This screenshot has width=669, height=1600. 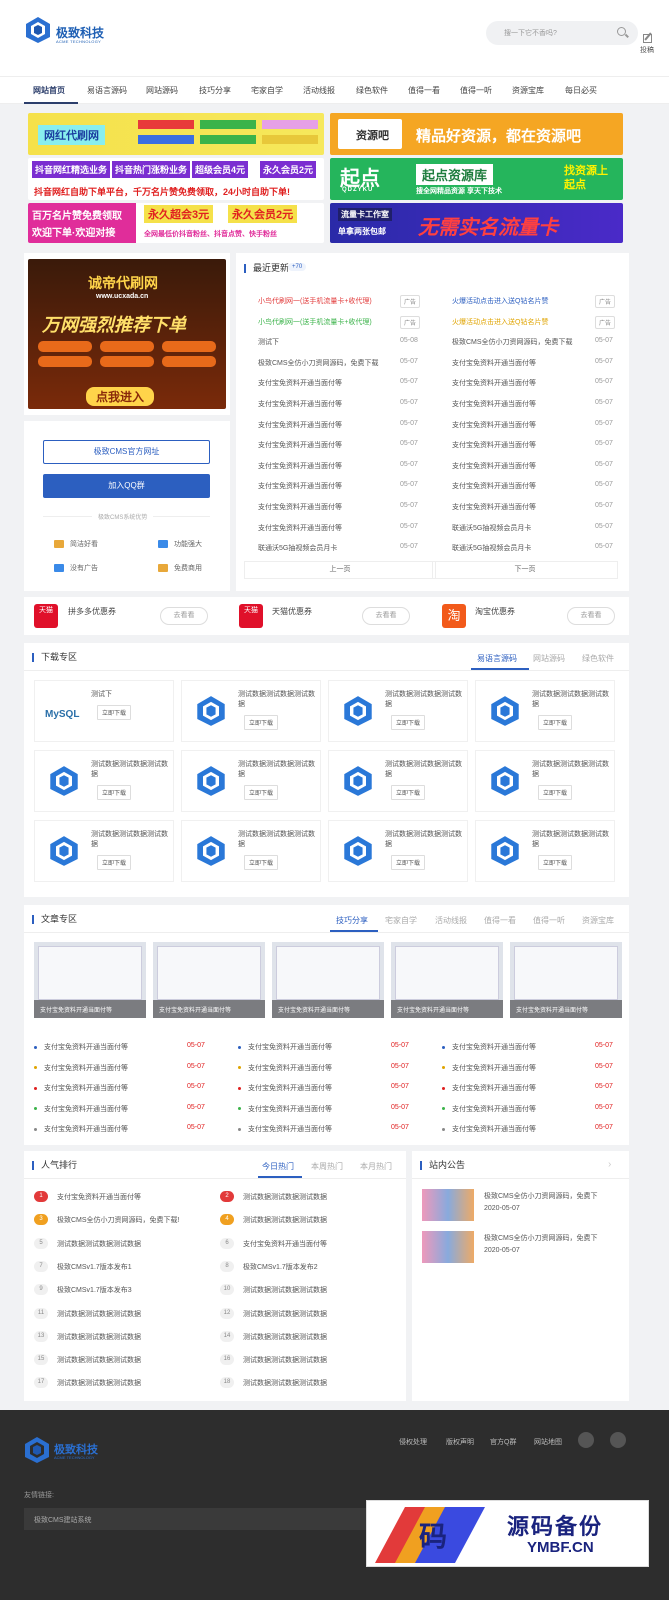 What do you see at coordinates (285, 1244) in the screenshot?
I see `rank-title: 支付宝免资料开通当面付等` at bounding box center [285, 1244].